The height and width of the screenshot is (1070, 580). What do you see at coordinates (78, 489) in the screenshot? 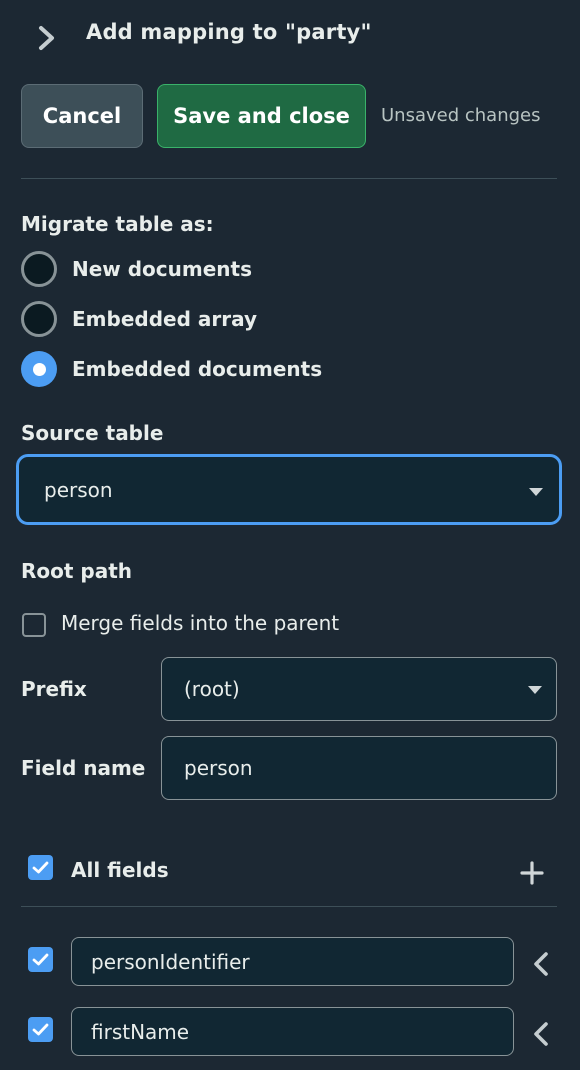
I see `source-table-value: person` at bounding box center [78, 489].